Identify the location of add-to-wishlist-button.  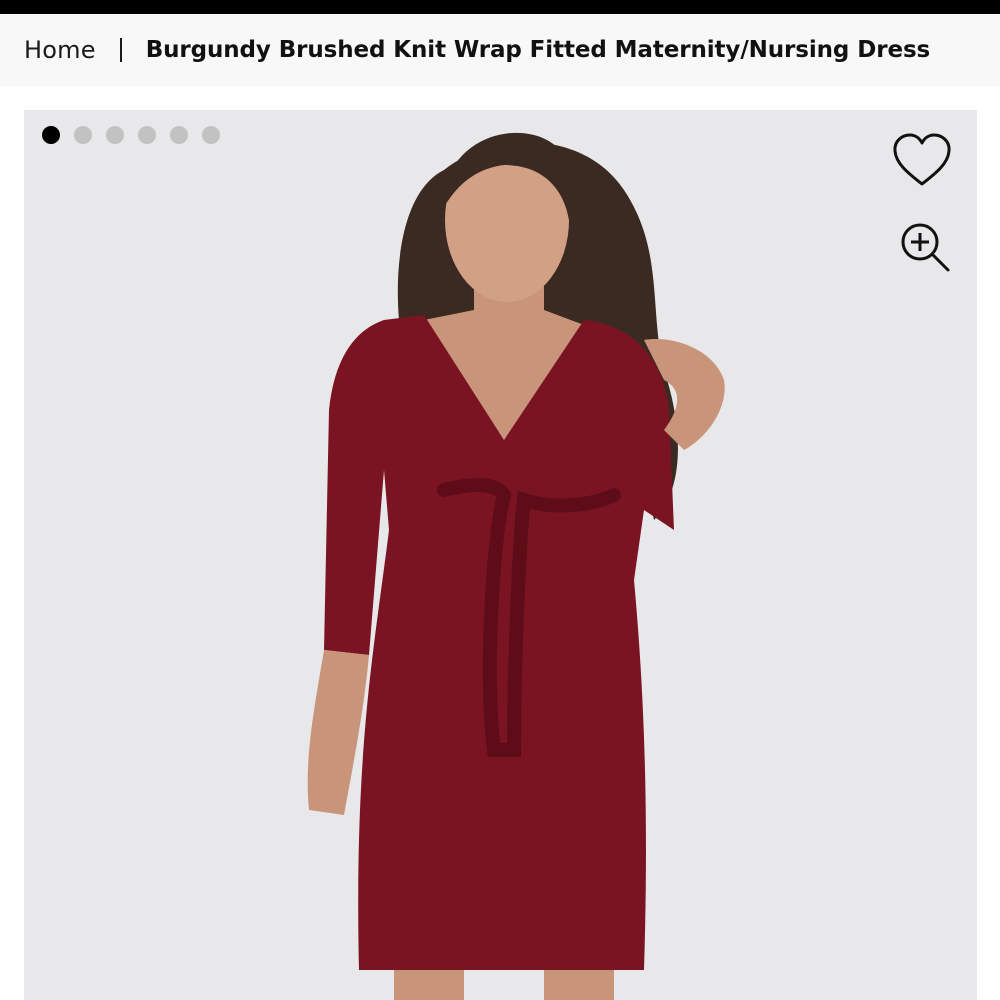
(922, 161).